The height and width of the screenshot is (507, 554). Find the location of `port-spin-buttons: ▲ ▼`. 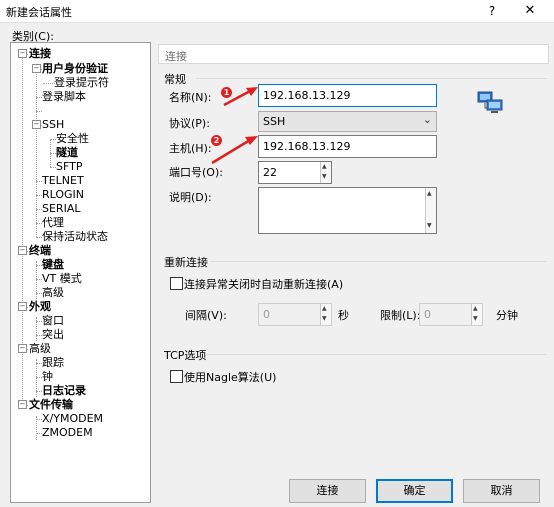

port-spin-buttons: ▲ ▼ is located at coordinates (325, 172).